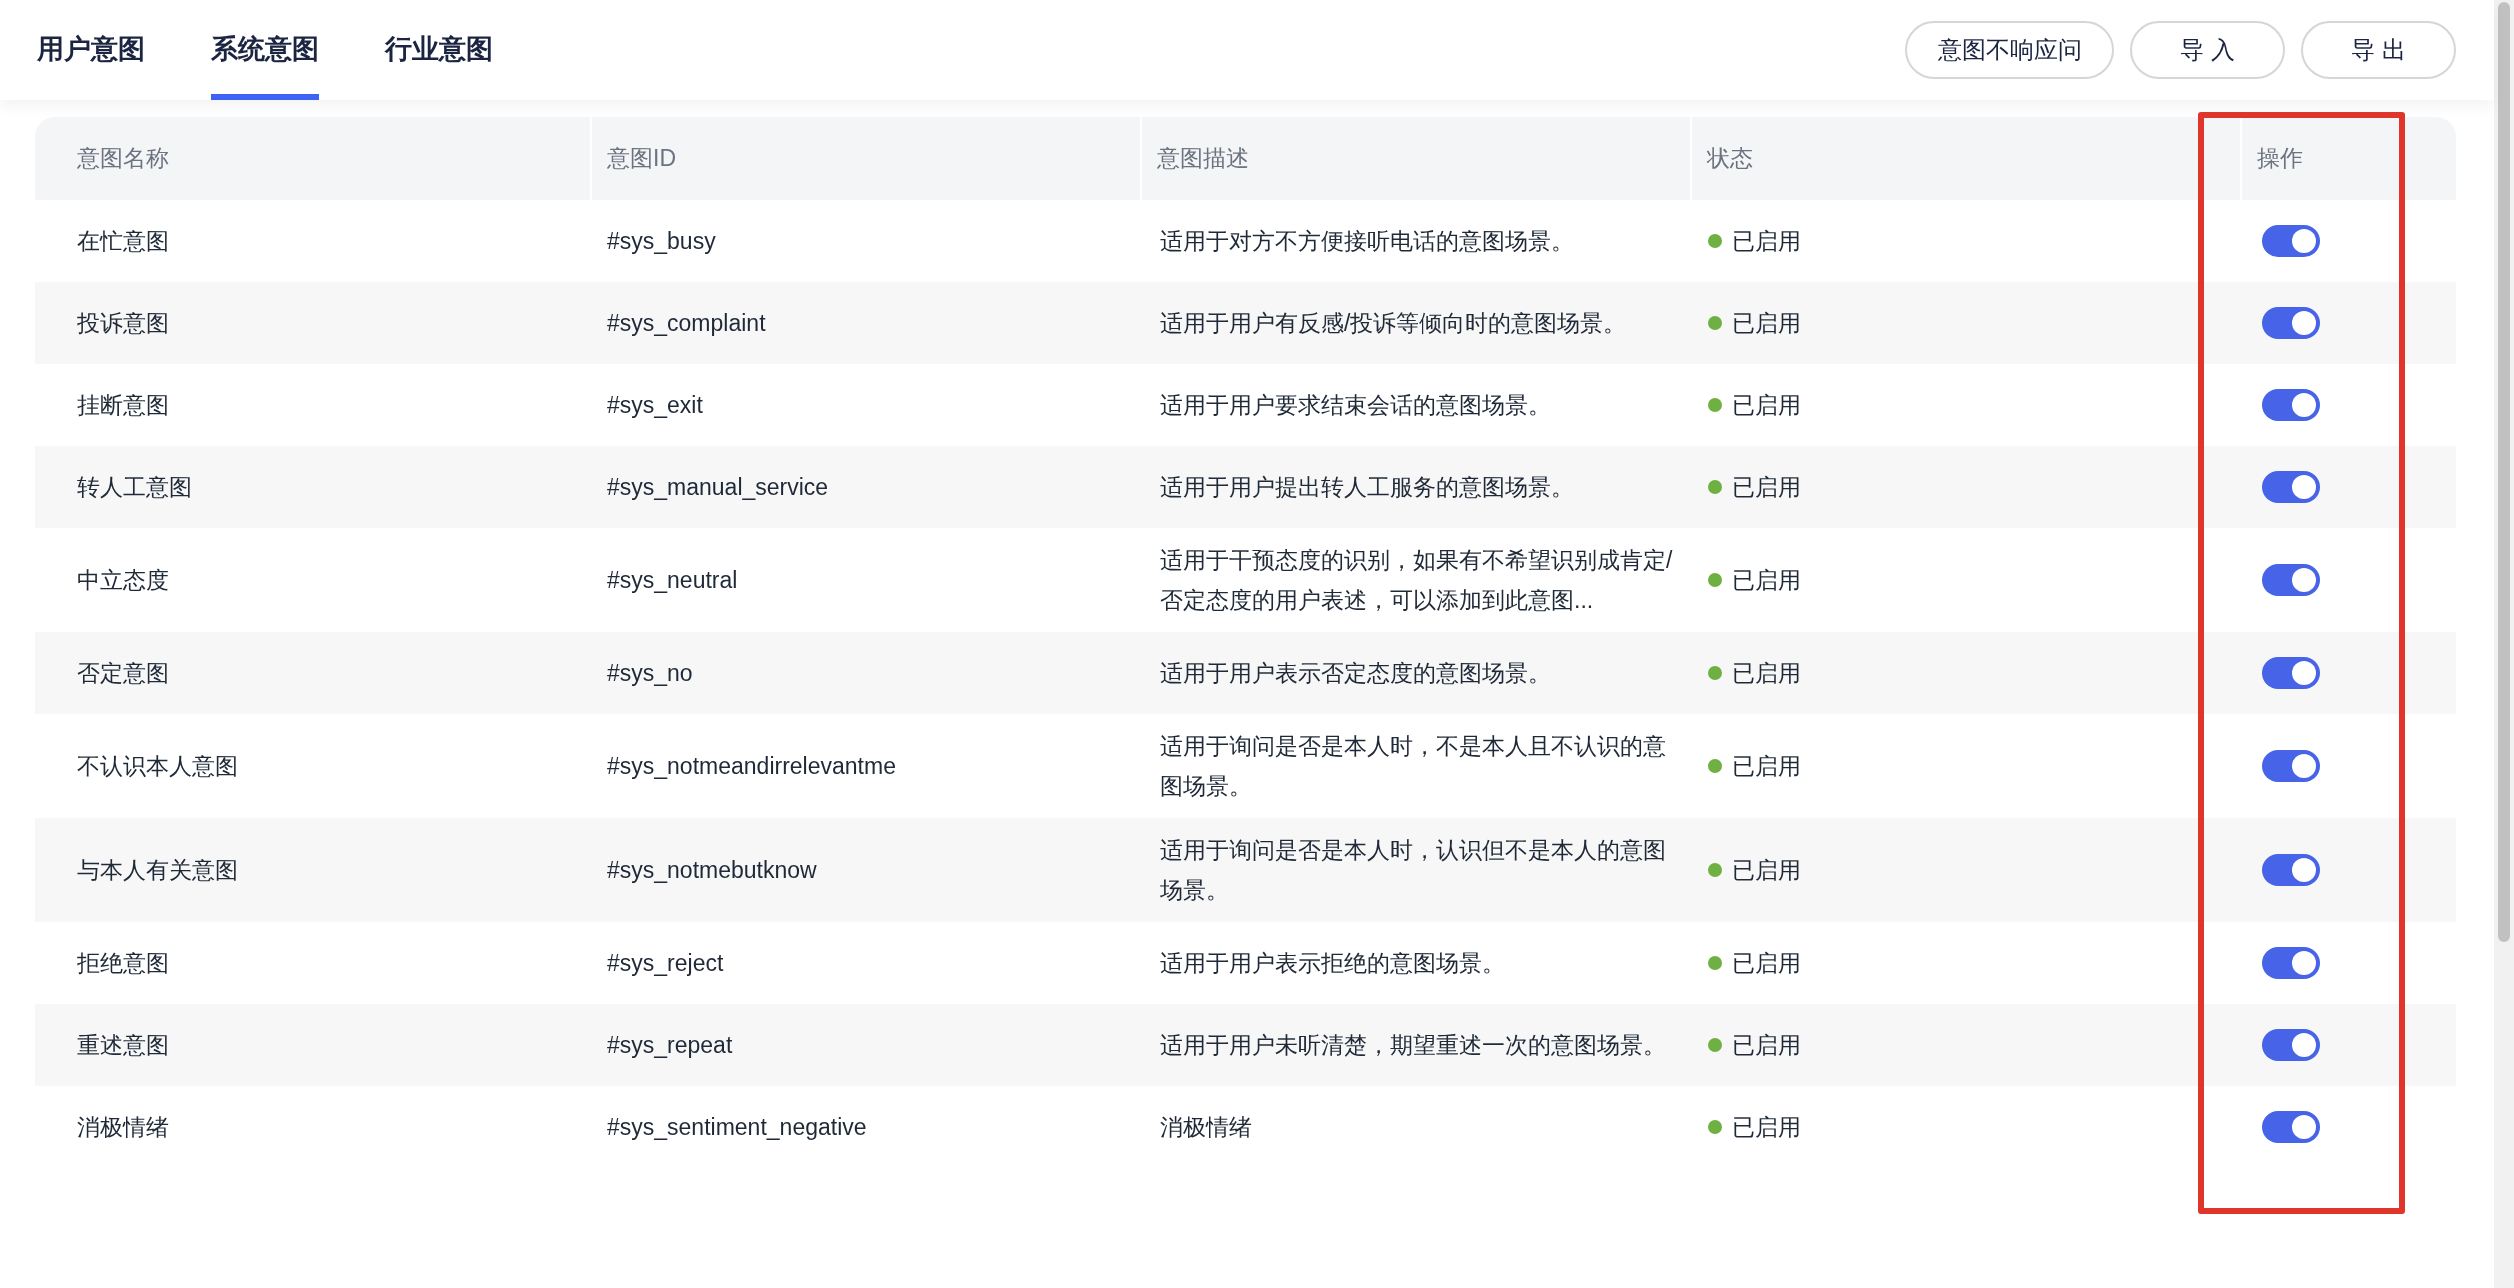  I want to click on table-cell: 中立态度, so click(123, 579).